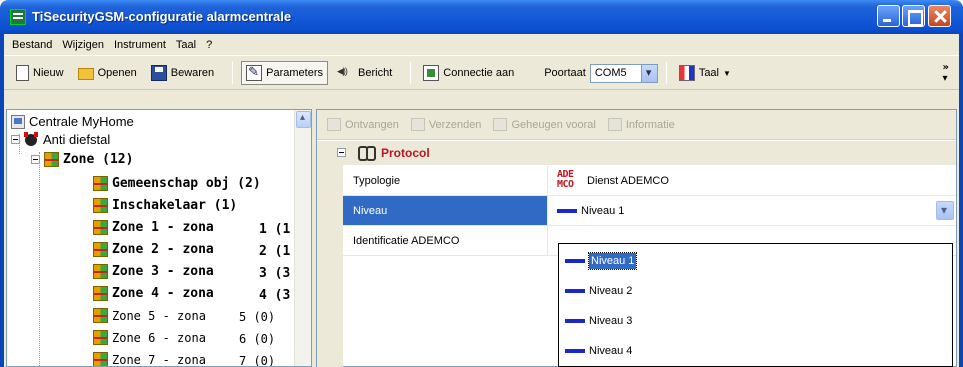 This screenshot has height=367, width=963. Describe the element at coordinates (32, 45) in the screenshot. I see `menu-bestand: Bestand` at that location.